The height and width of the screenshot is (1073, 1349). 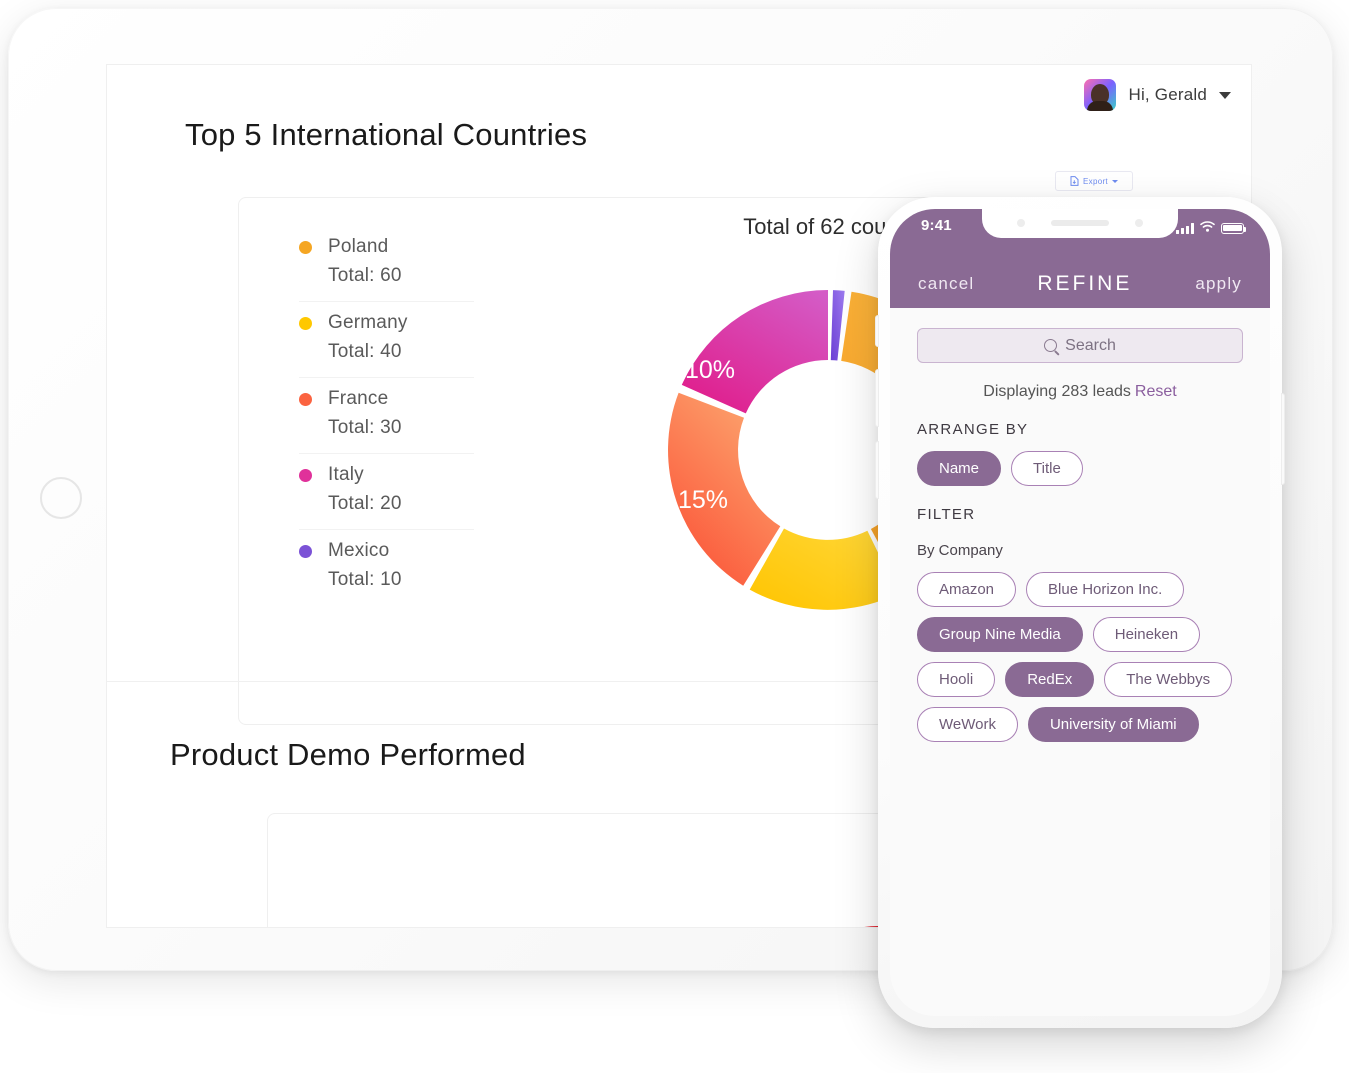 What do you see at coordinates (967, 724) in the screenshot?
I see `company-pill-wework: WeWork` at bounding box center [967, 724].